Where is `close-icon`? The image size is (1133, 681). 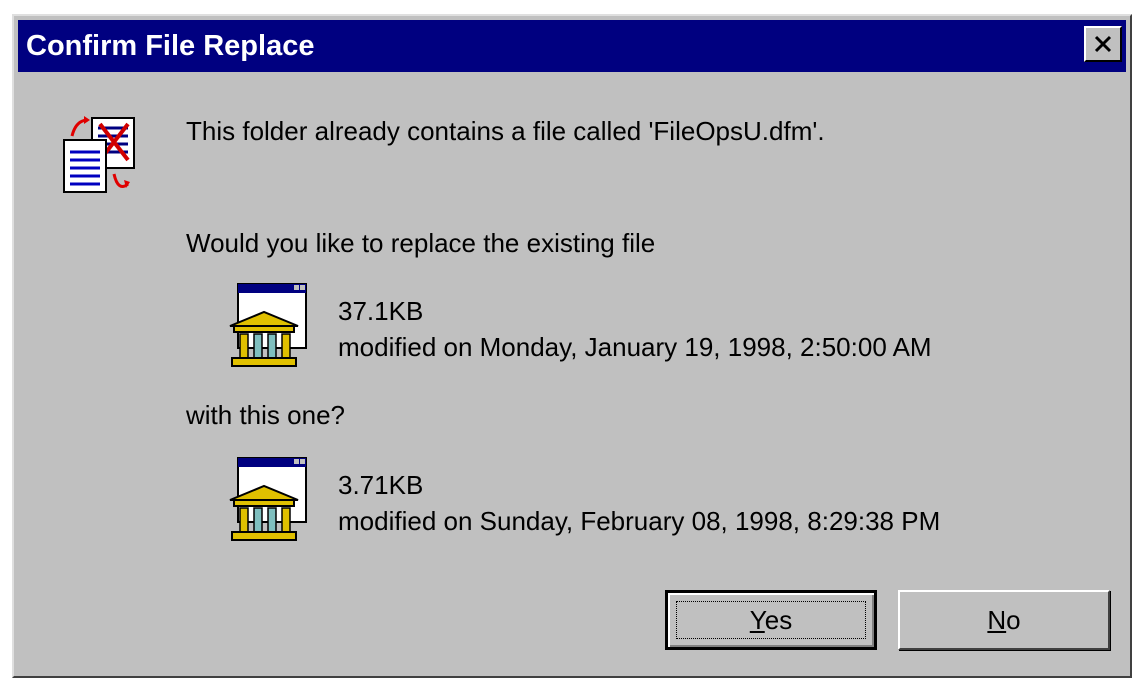 close-icon is located at coordinates (1103, 44).